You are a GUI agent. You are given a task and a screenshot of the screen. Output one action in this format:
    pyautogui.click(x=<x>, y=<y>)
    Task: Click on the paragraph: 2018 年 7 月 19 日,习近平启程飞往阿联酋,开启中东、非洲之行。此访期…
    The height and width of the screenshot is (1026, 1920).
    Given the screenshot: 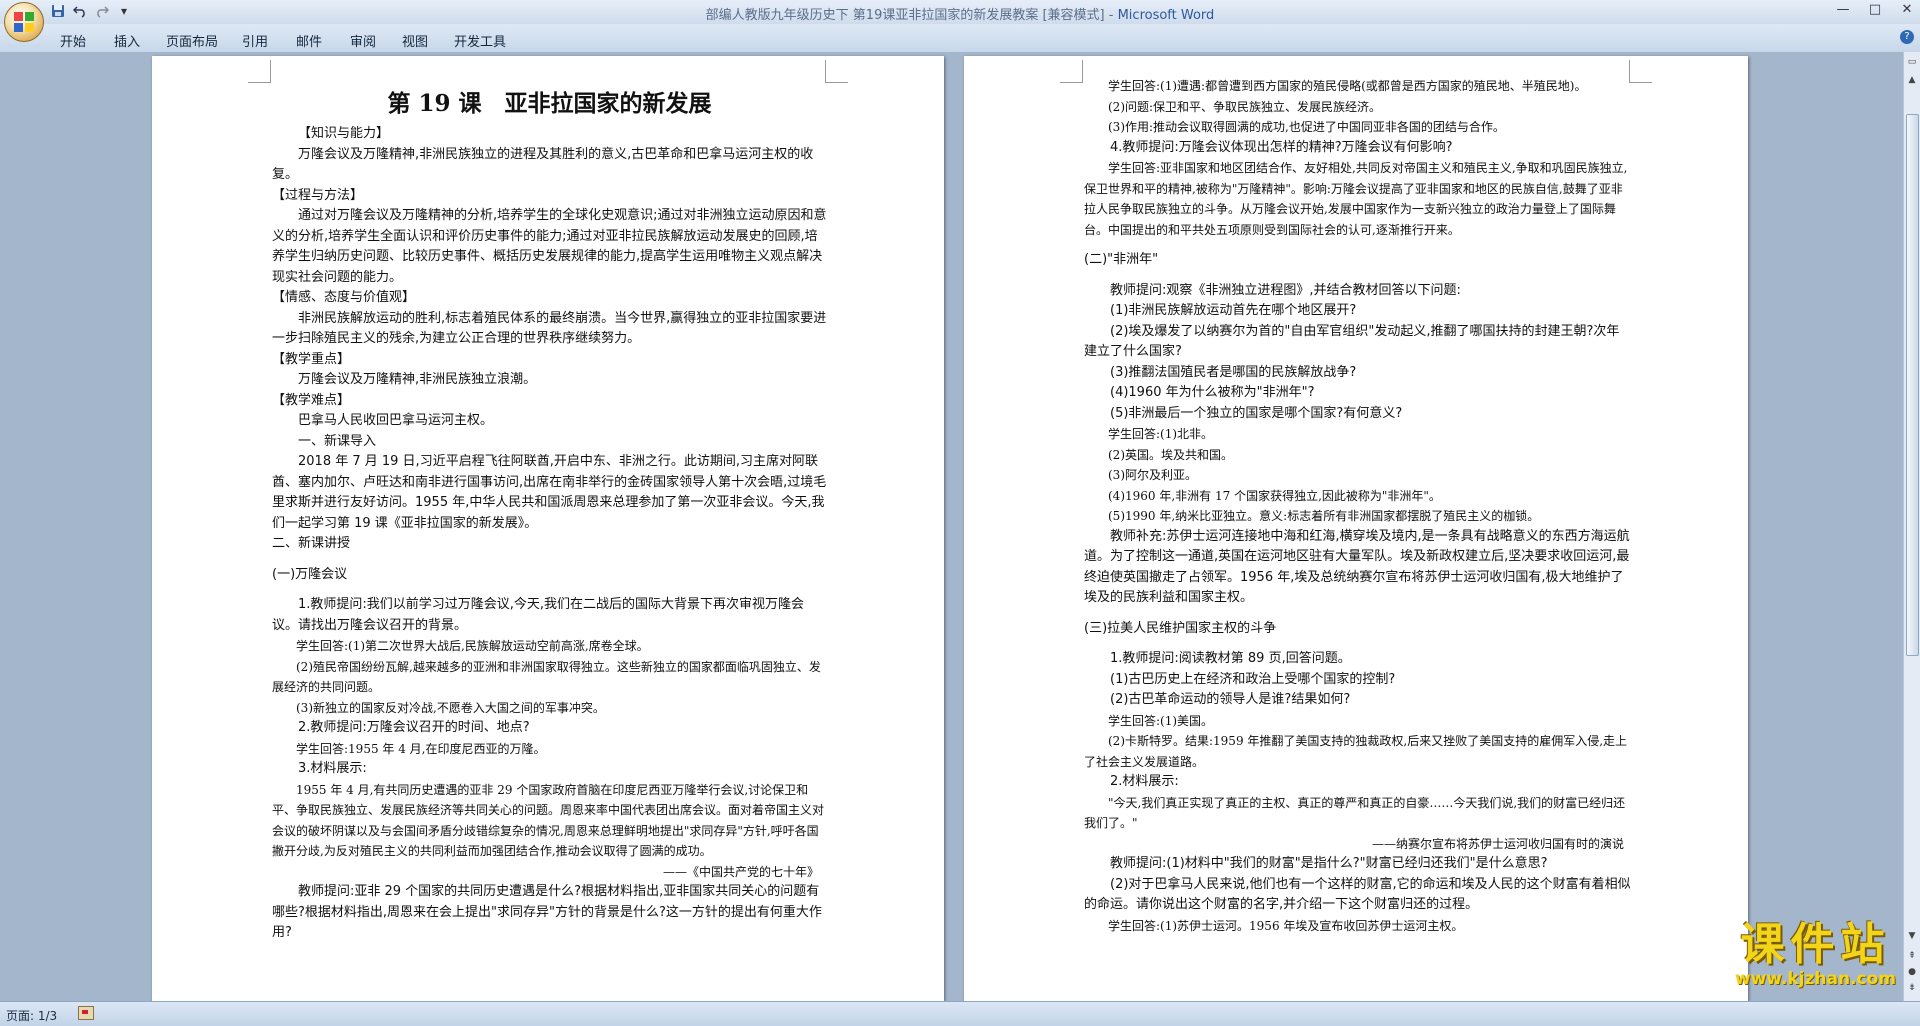 What is the action you would take?
    pyautogui.click(x=549, y=492)
    